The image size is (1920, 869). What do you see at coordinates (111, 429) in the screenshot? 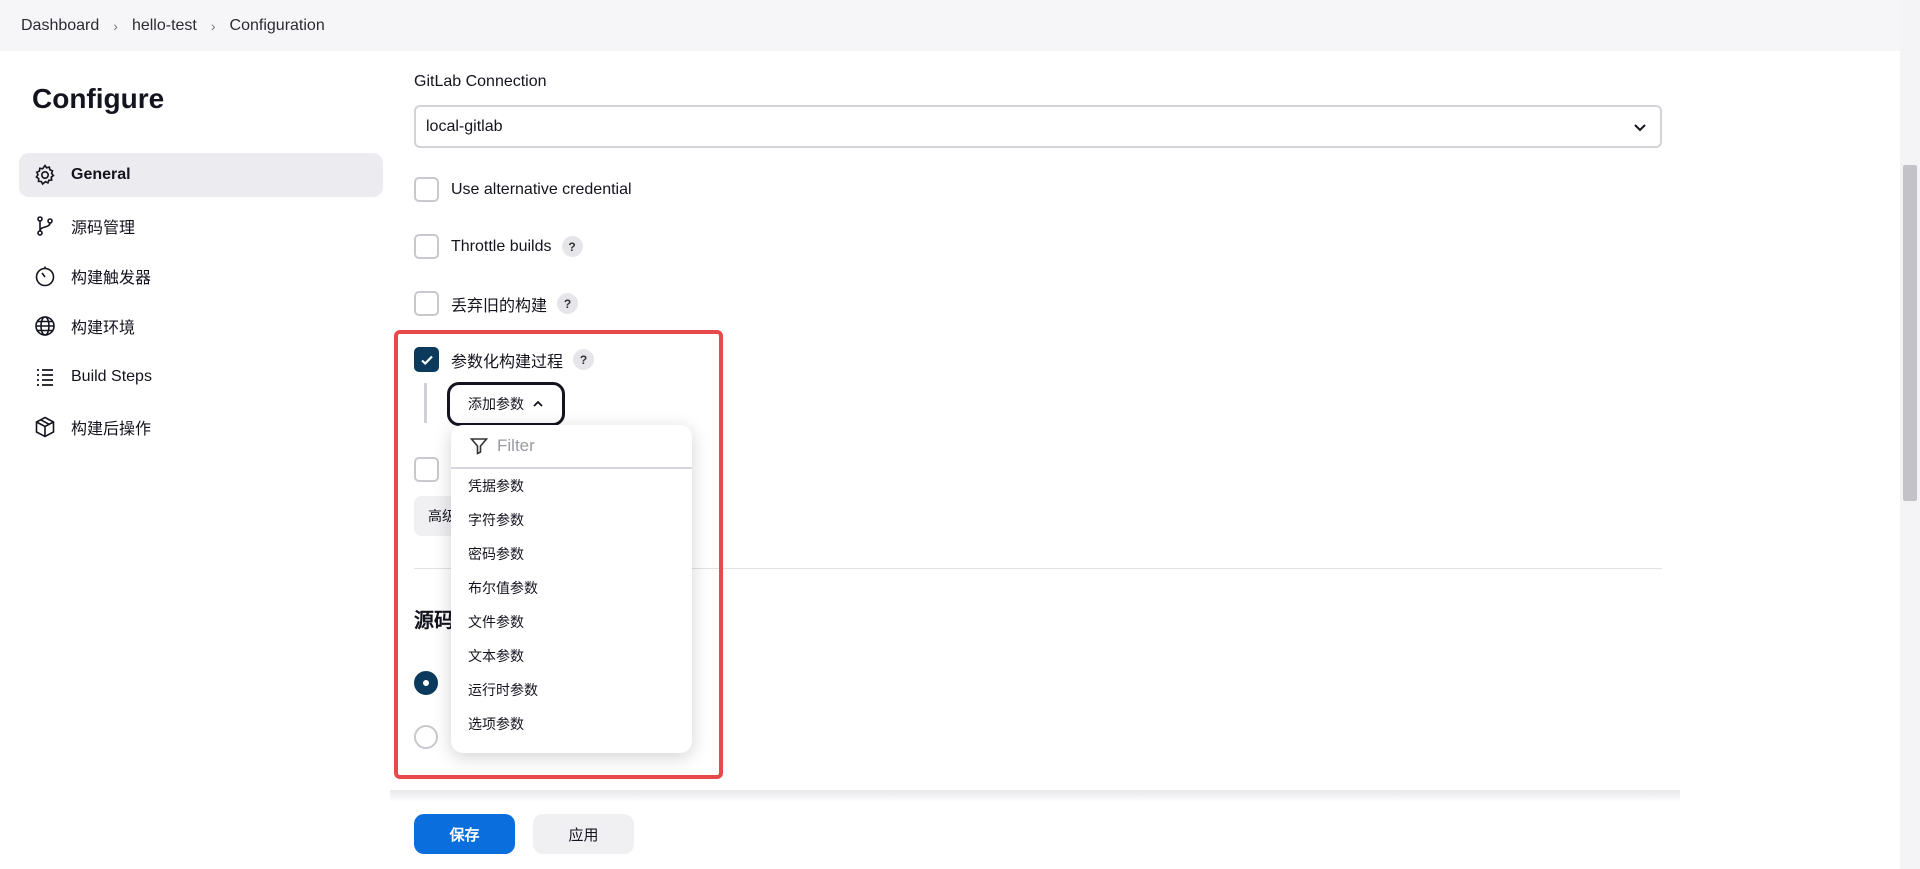
I see `sidebar-item-label: 构建后操作` at bounding box center [111, 429].